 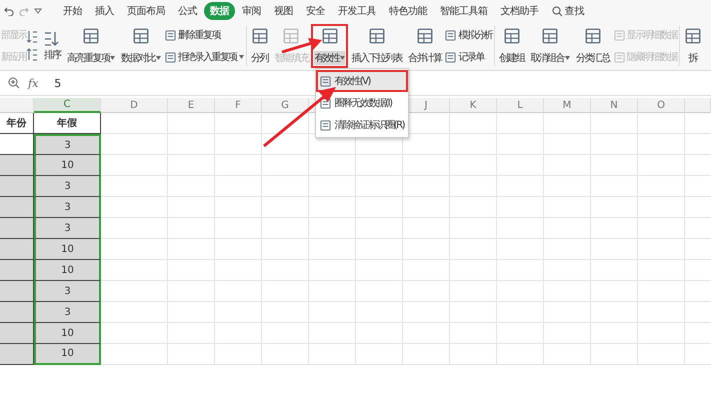 What do you see at coordinates (468, 35) in the screenshot?
I see `ribbon-button: 模拟分析` at bounding box center [468, 35].